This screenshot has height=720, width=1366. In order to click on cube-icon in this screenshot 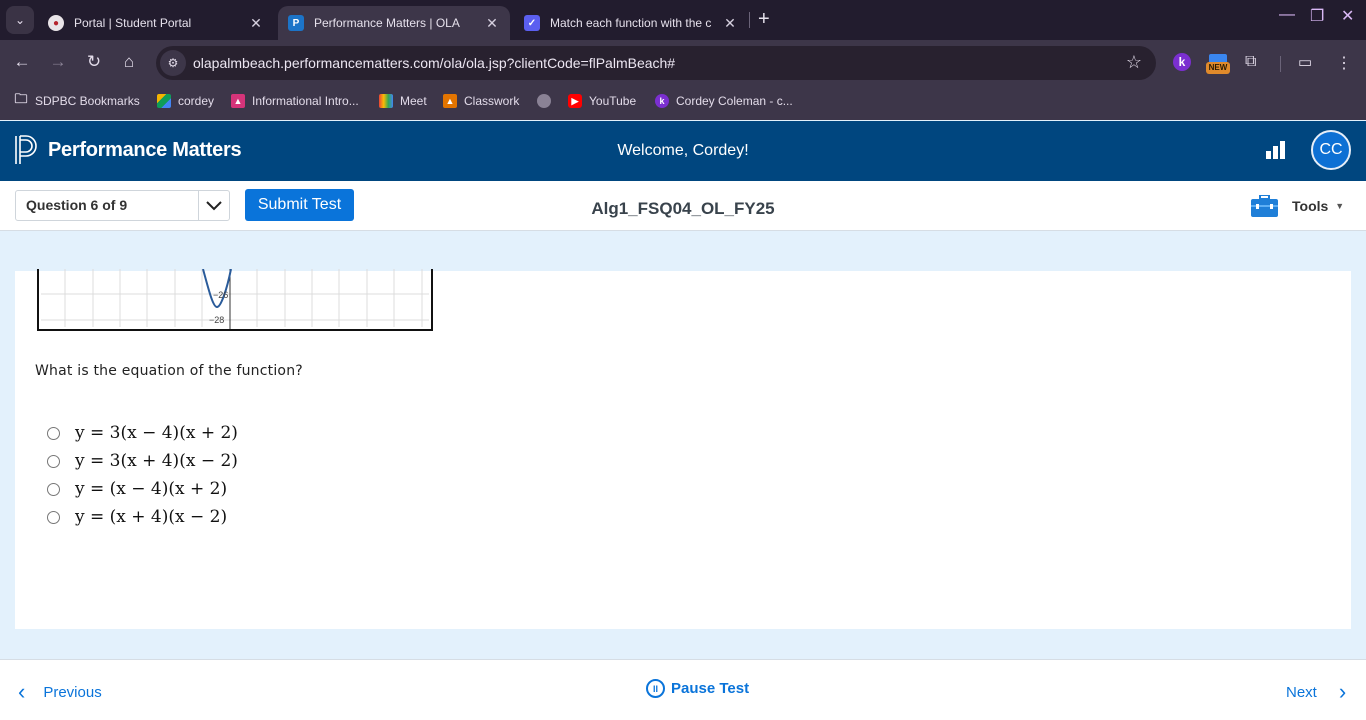, I will do `click(164, 101)`.